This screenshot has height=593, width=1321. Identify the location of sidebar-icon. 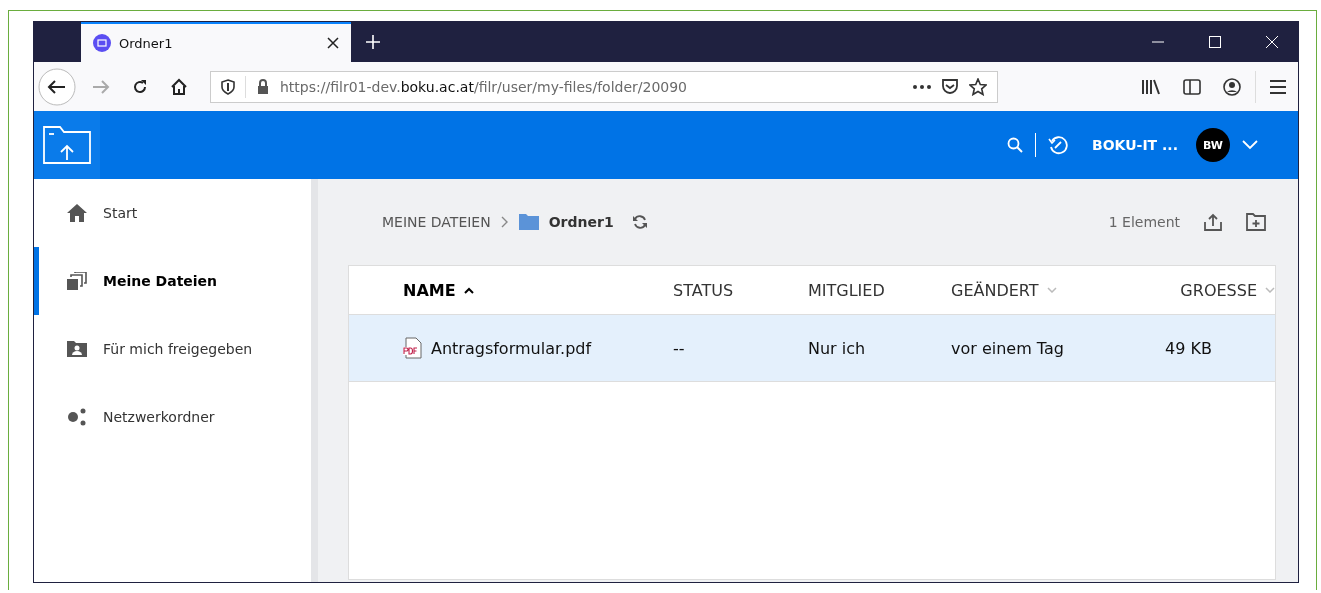
(1192, 86).